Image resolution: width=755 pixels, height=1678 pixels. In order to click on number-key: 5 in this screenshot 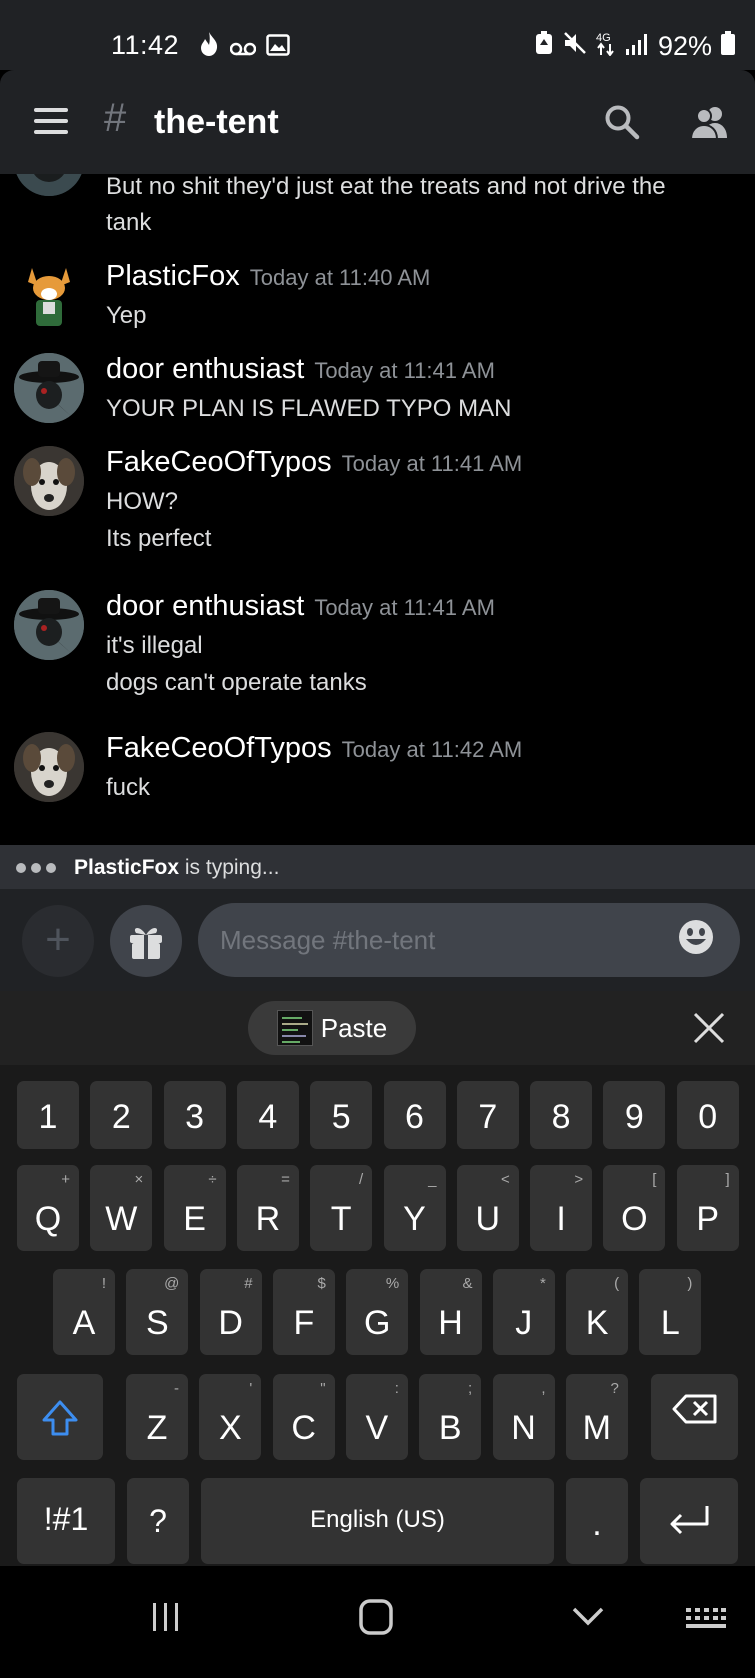, I will do `click(341, 1115)`.